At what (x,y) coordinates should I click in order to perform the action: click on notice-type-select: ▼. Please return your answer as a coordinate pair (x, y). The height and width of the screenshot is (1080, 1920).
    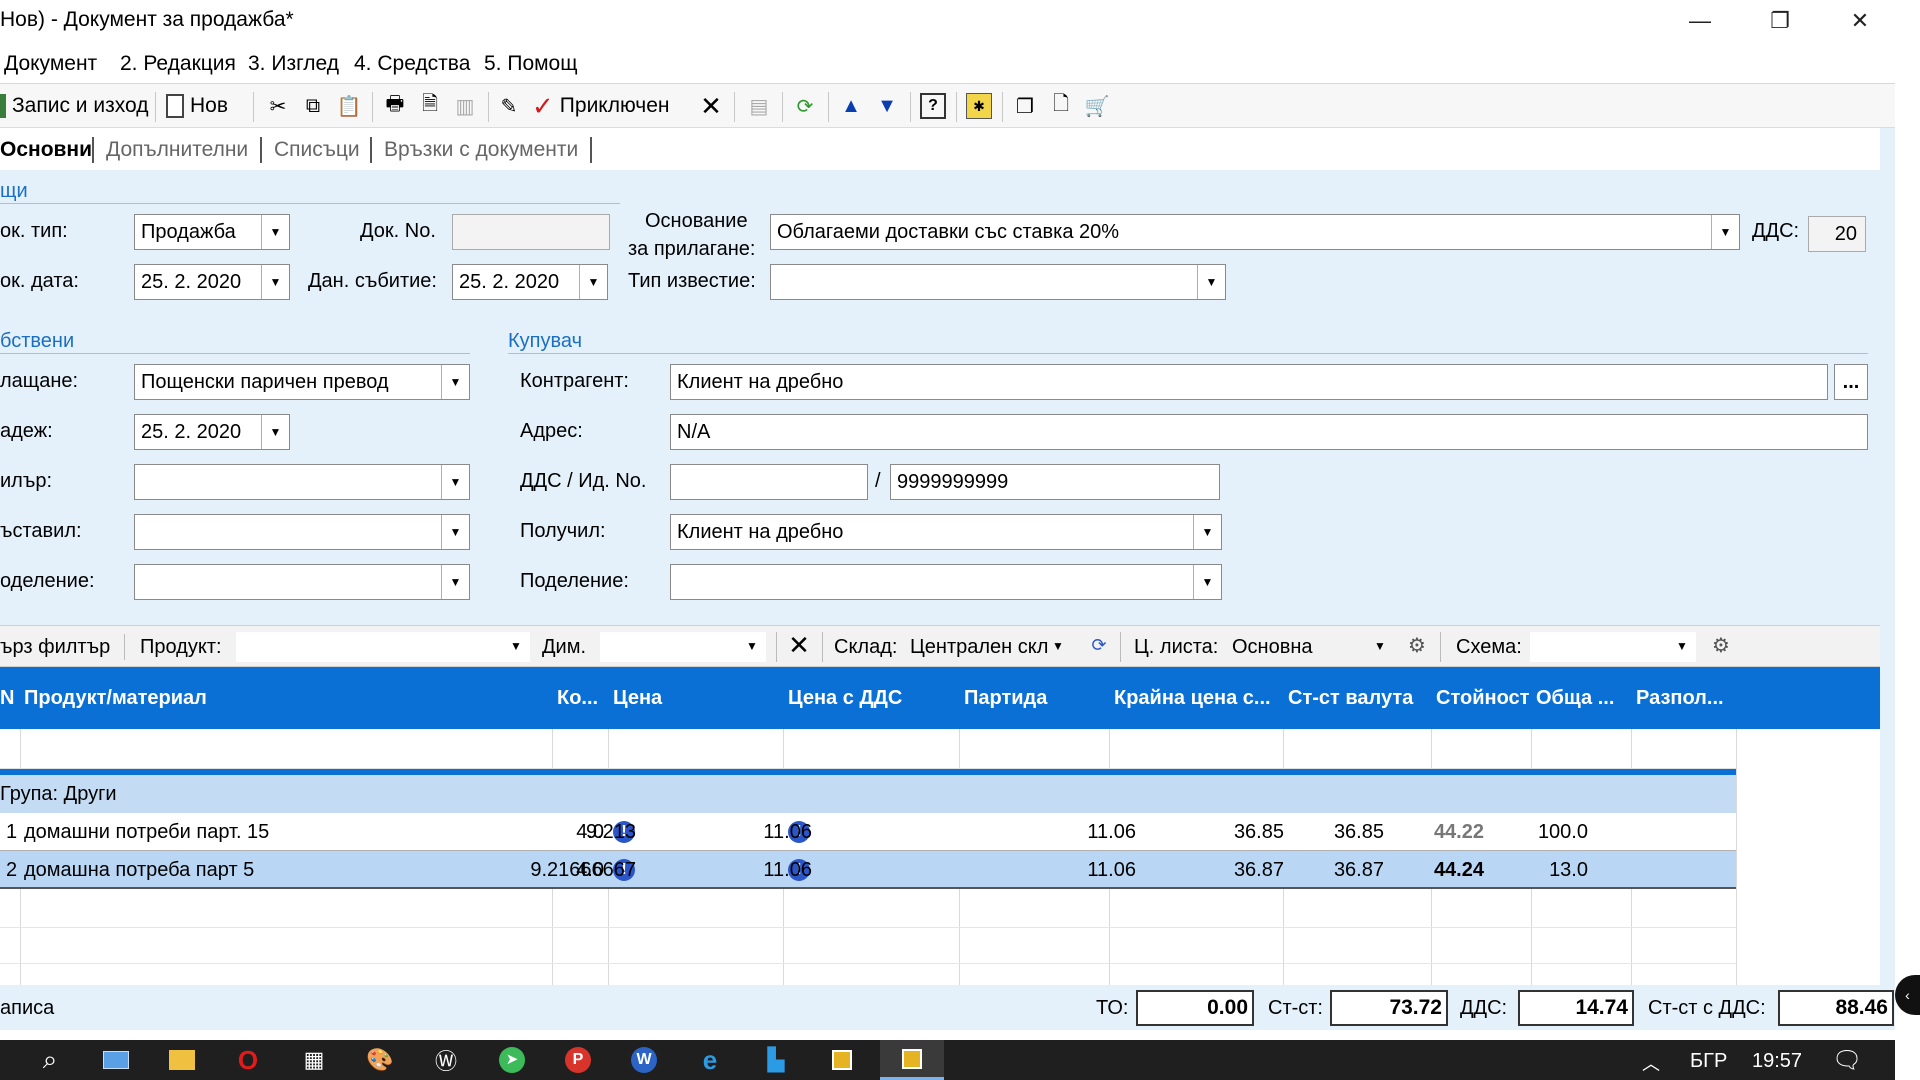
    Looking at the image, I should click on (998, 282).